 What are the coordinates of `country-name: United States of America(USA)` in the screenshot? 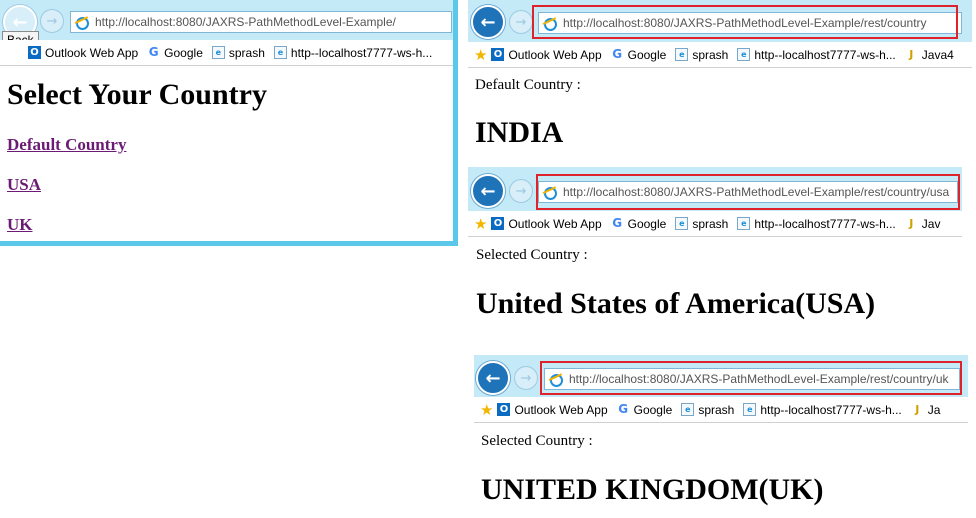 It's located at (676, 303).